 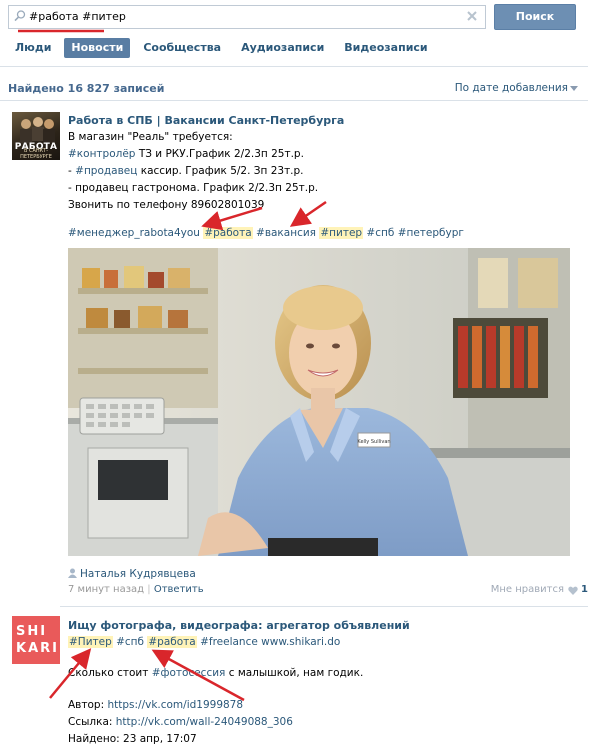 I want to click on hashtag-link: #freelance, so click(x=229, y=642).